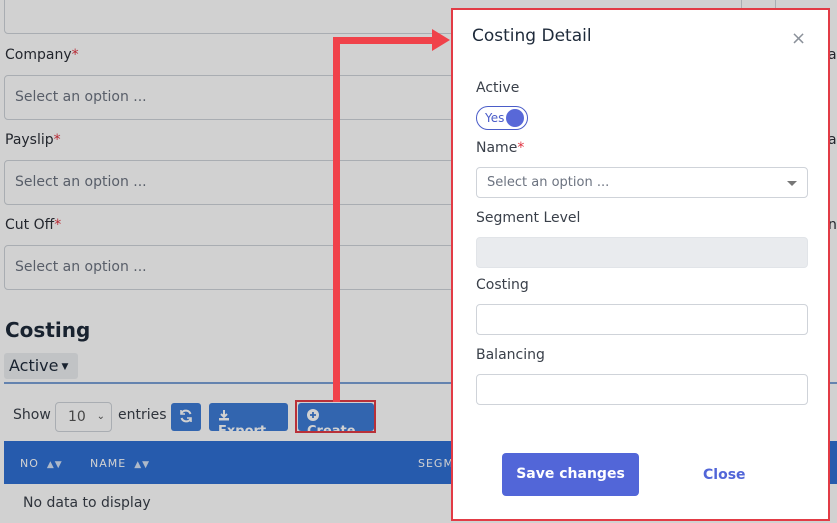  What do you see at coordinates (642, 252) in the screenshot?
I see `segment-level-field` at bounding box center [642, 252].